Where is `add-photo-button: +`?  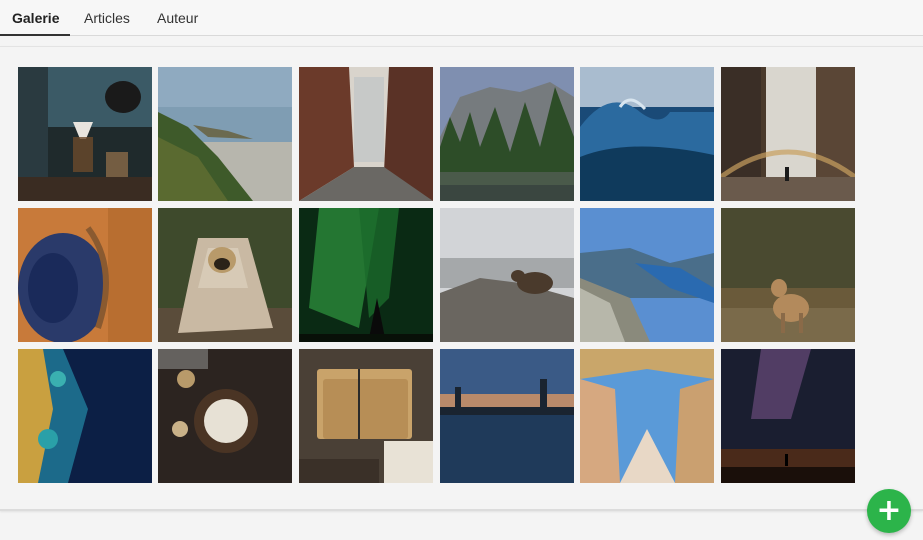 add-photo-button: + is located at coordinates (889, 511).